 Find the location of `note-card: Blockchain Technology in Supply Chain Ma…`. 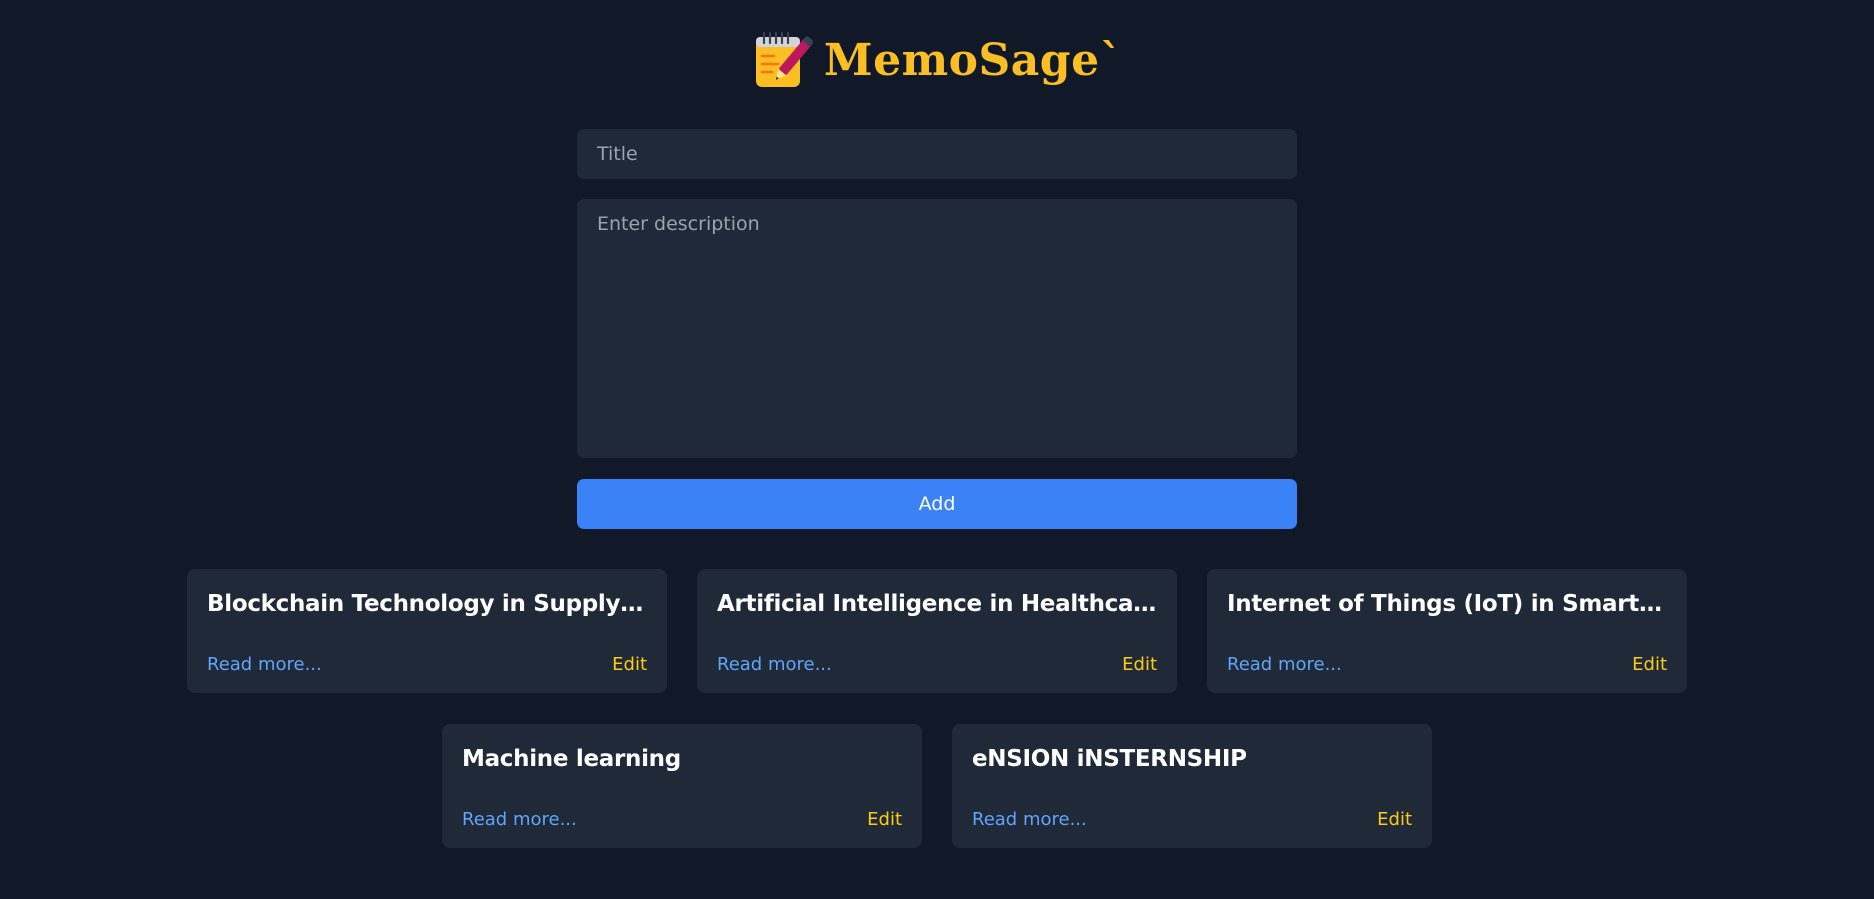

note-card: Blockchain Technology in Supply Chain Ma… is located at coordinates (427, 631).